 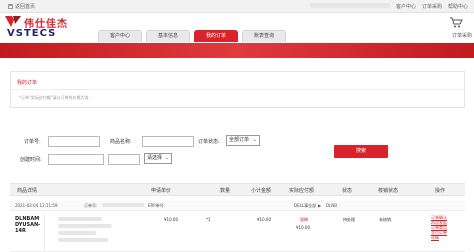 I want to click on top-right-links: 客户中心 订单采购 帮助中心, so click(x=388, y=6).